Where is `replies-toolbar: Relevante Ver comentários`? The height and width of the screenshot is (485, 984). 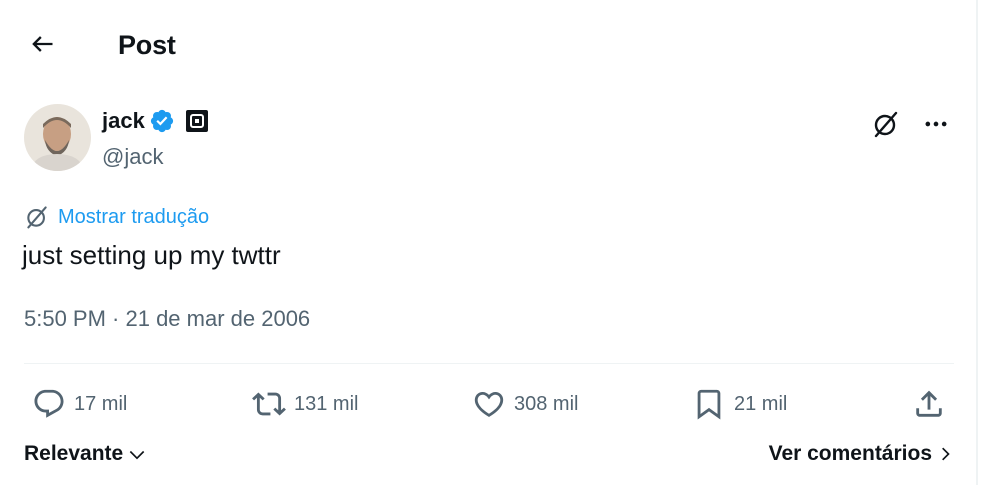
replies-toolbar: Relevante Ver comentários is located at coordinates (489, 456).